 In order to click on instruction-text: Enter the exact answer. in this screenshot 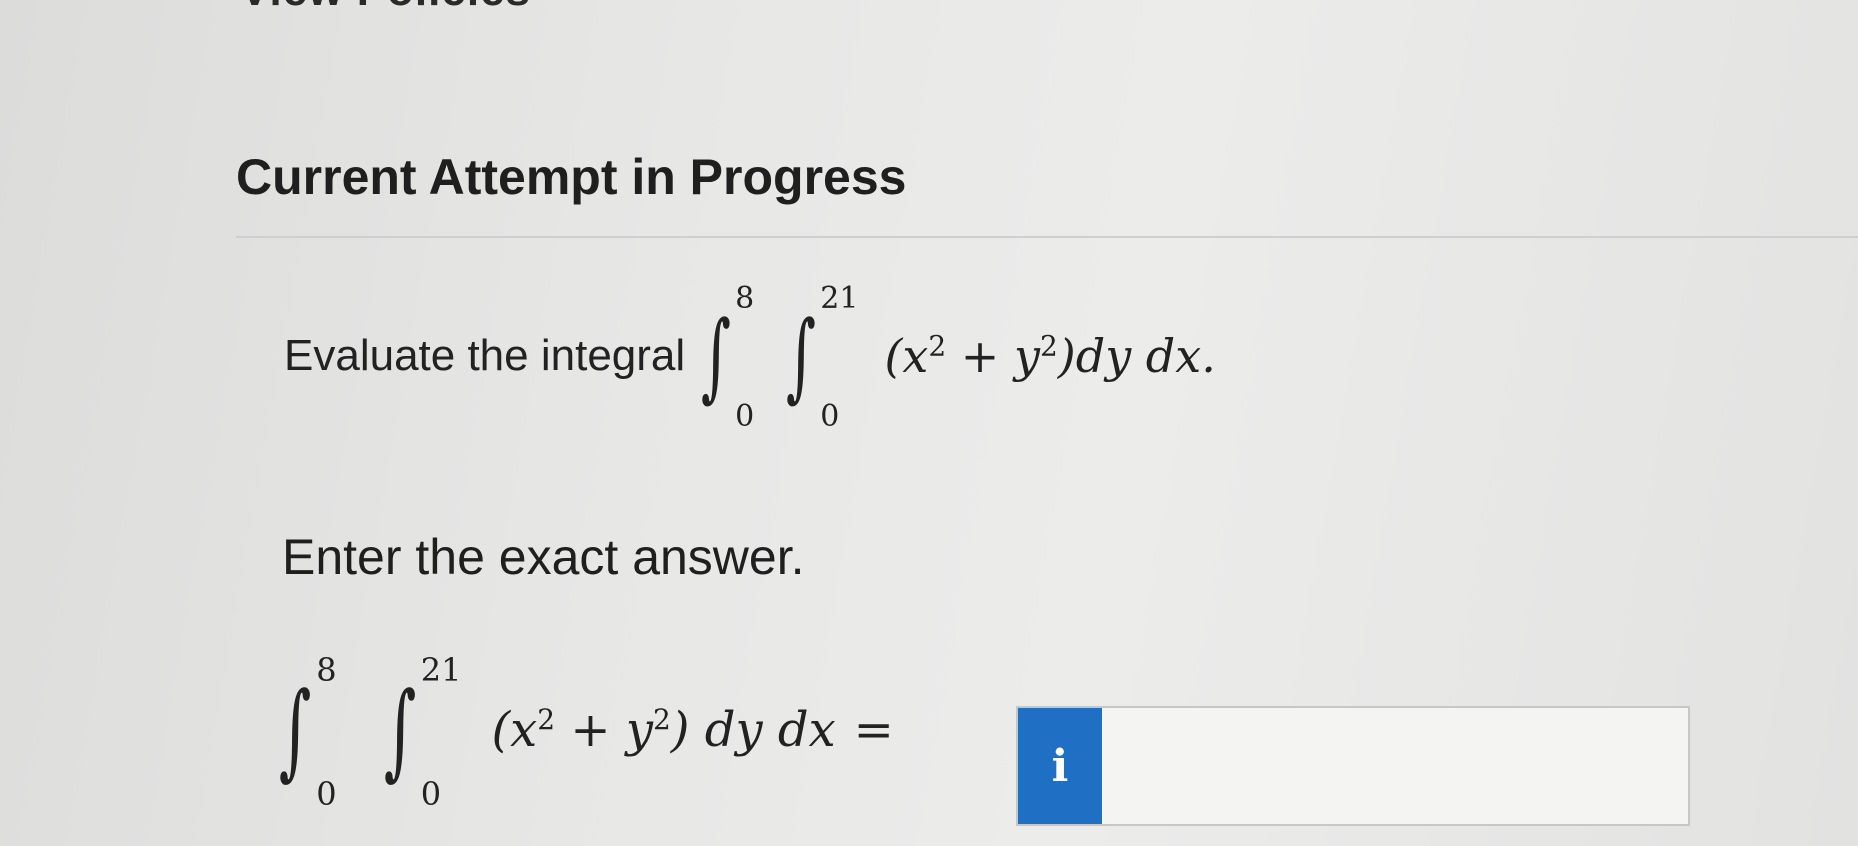, I will do `click(543, 557)`.